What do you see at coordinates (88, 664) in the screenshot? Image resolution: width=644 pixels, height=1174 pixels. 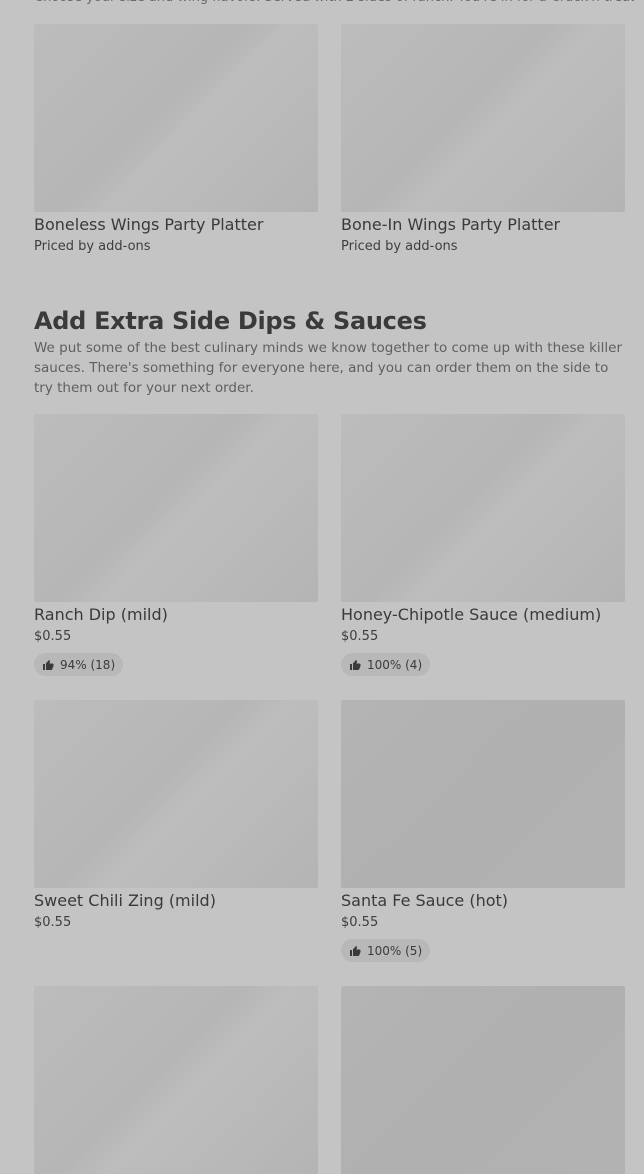 I see `rating-text: 94% (18)` at bounding box center [88, 664].